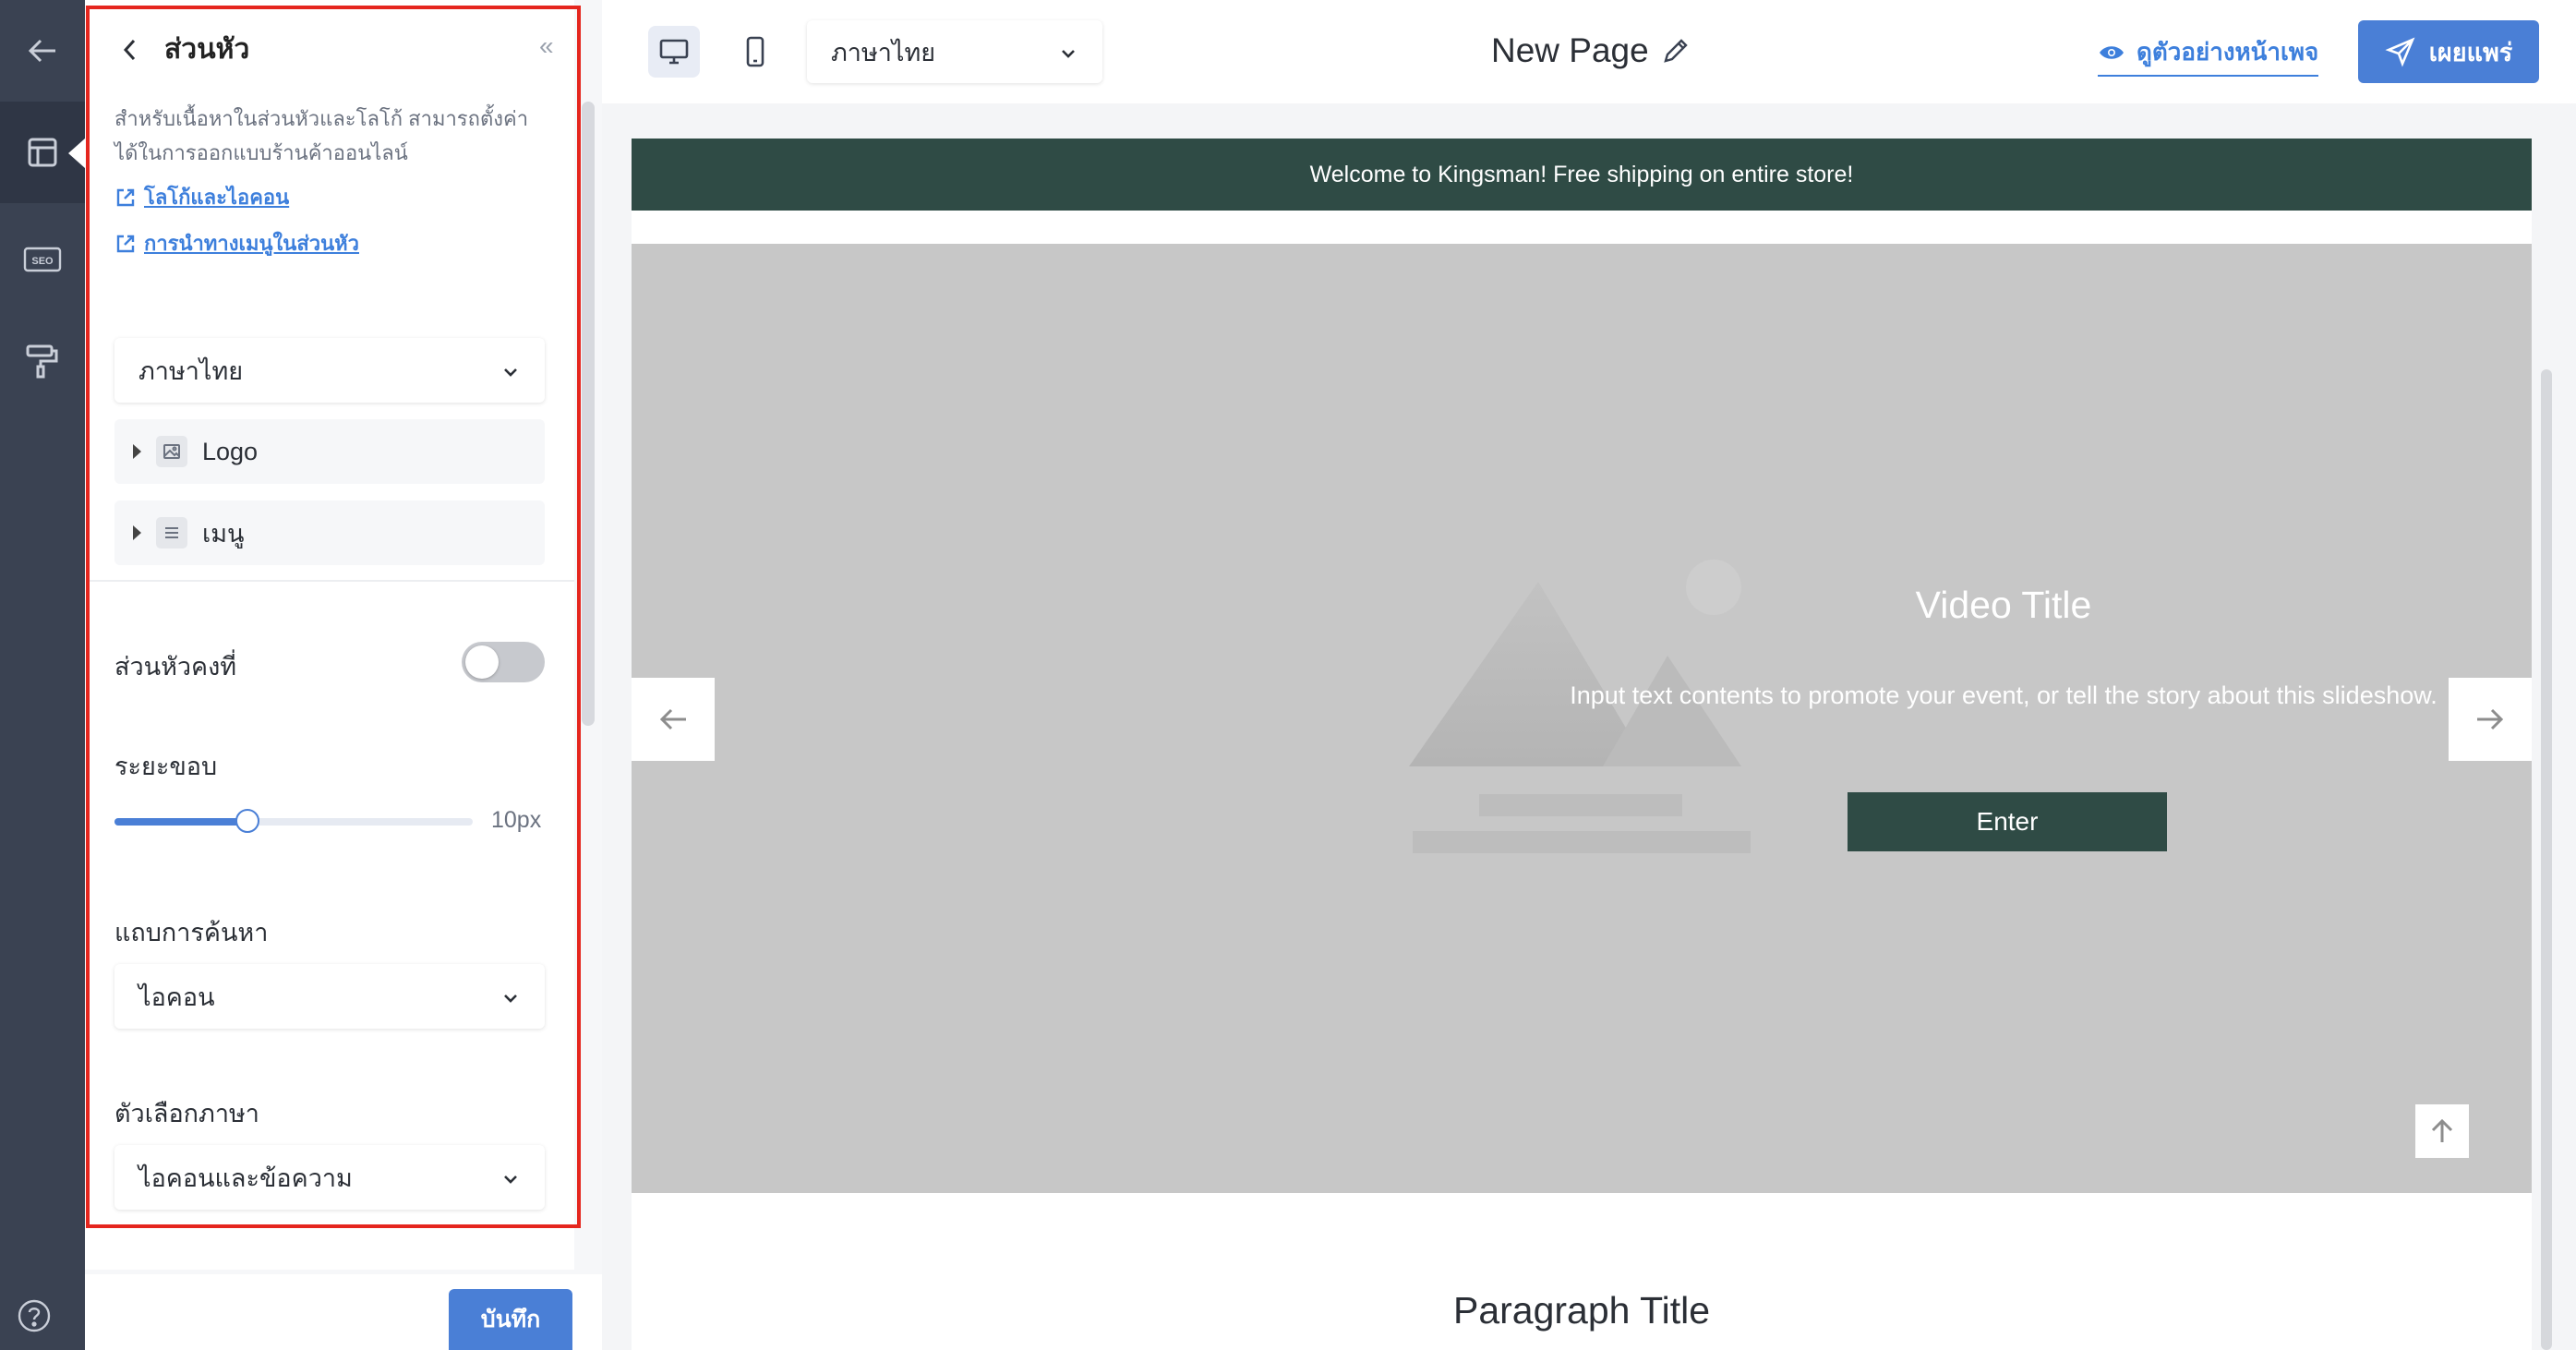  I want to click on panel-language-select: ภาษาไทย, so click(329, 370).